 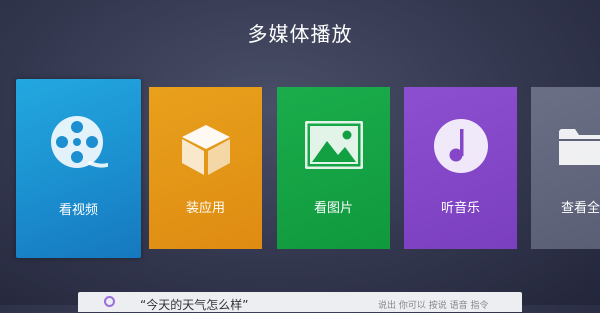 I want to click on tile-video: 看视频, so click(x=78, y=168).